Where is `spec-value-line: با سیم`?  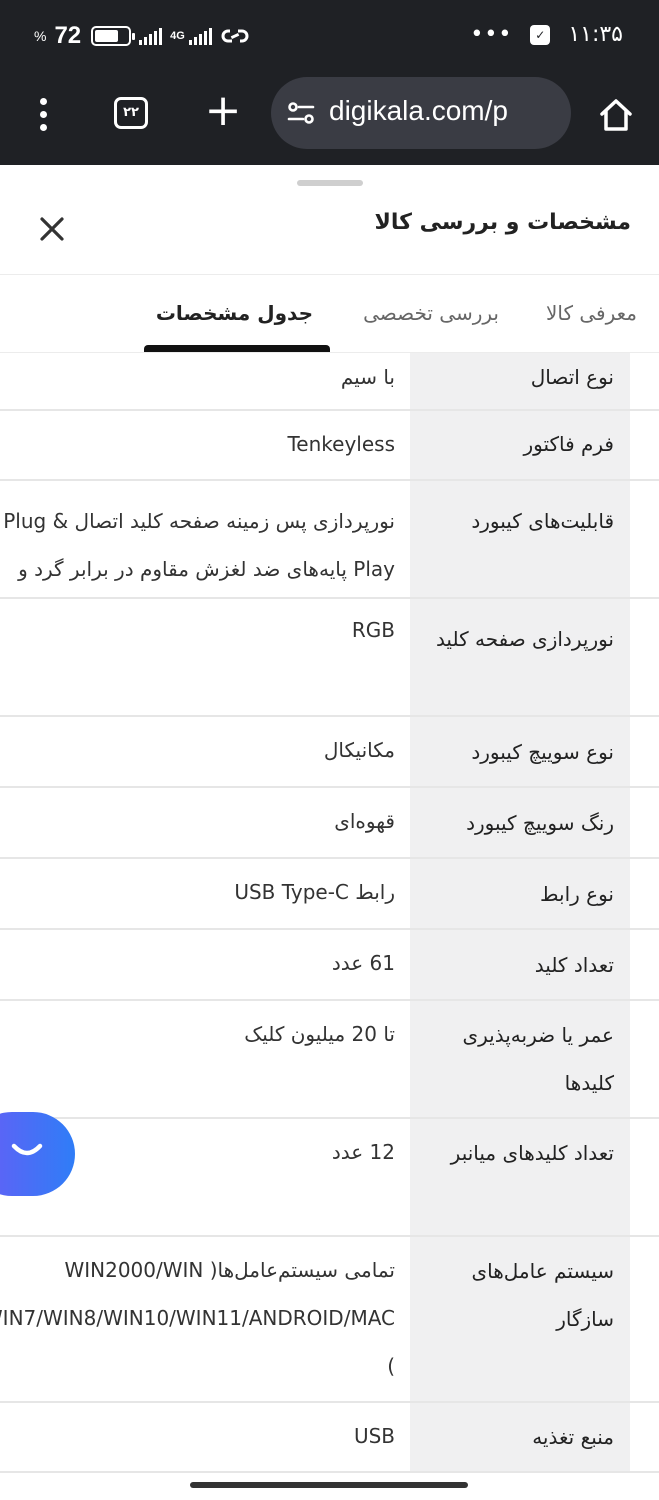
spec-value-line: با سیم is located at coordinates (367, 377).